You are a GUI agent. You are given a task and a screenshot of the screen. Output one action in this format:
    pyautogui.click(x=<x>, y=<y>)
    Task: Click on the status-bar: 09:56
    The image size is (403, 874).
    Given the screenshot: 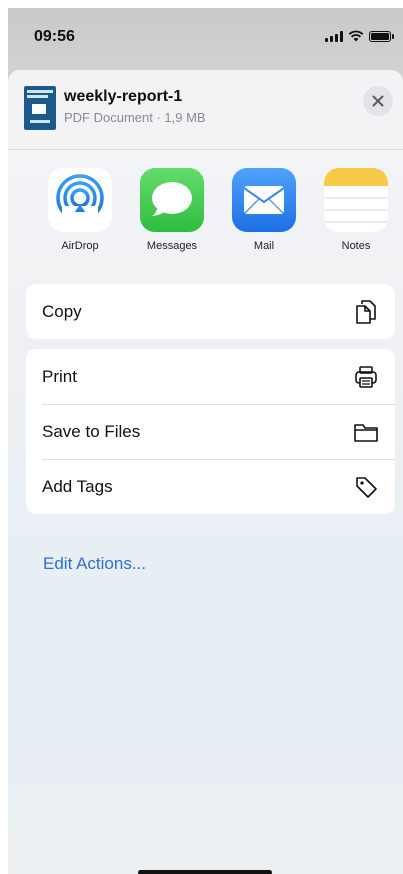 What is the action you would take?
    pyautogui.click(x=205, y=39)
    